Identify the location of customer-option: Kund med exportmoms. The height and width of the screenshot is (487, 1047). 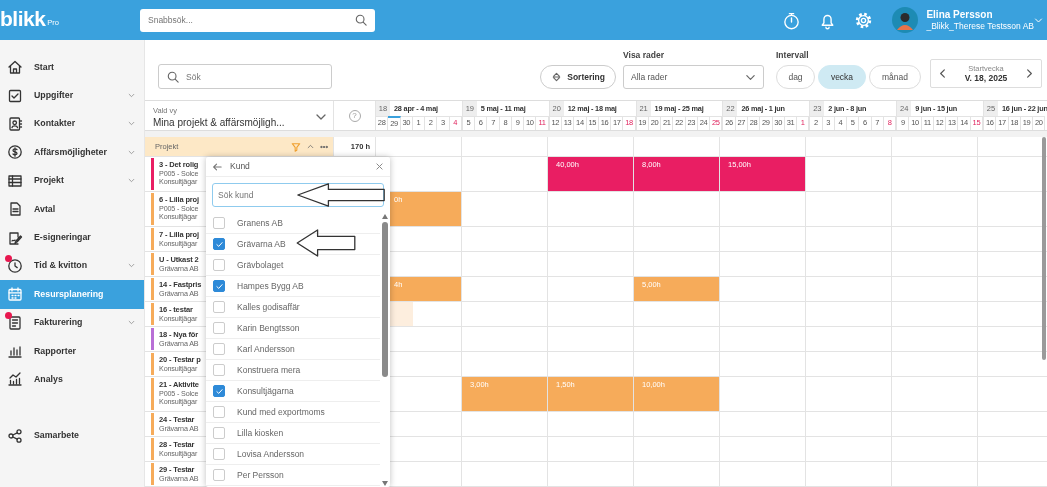
(293, 412).